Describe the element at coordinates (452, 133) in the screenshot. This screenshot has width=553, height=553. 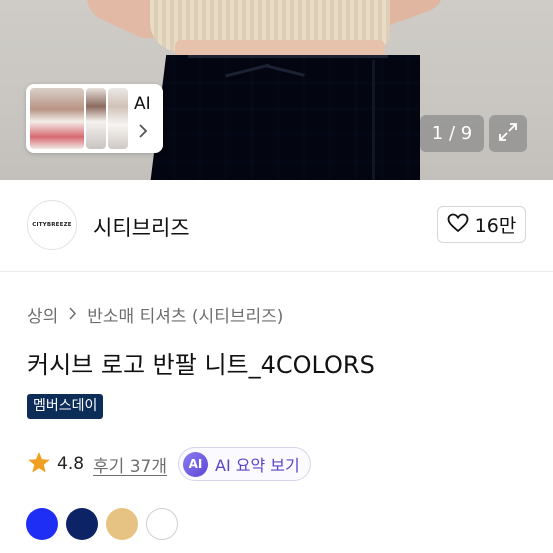
I see `image-counter: 1 / 9` at that location.